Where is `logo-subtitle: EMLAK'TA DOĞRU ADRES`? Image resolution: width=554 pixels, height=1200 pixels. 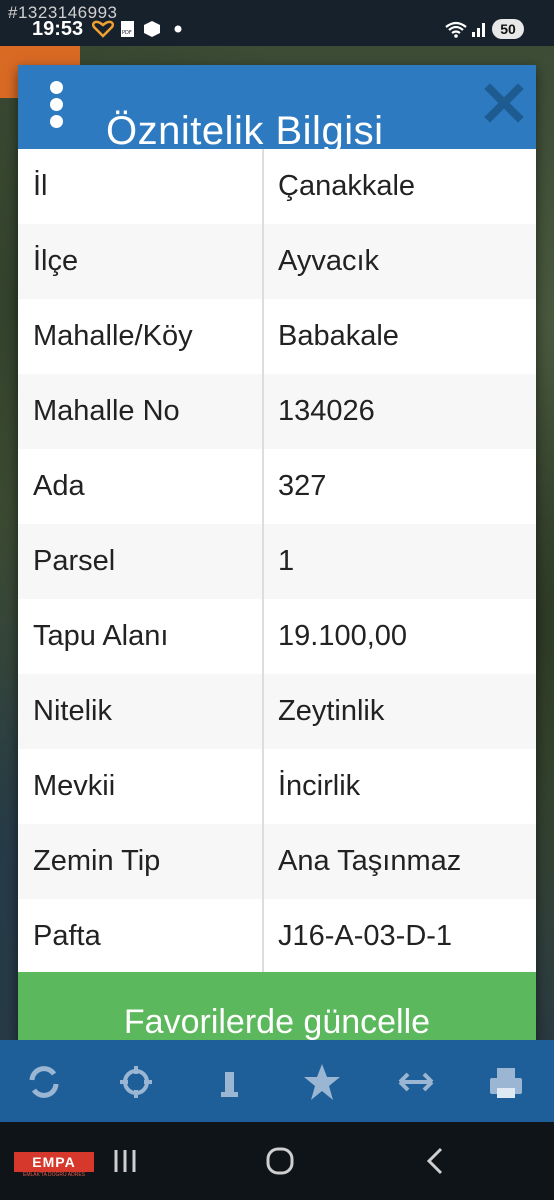
logo-subtitle: EMLAK'TA DOĞRU ADRES is located at coordinates (54, 1175).